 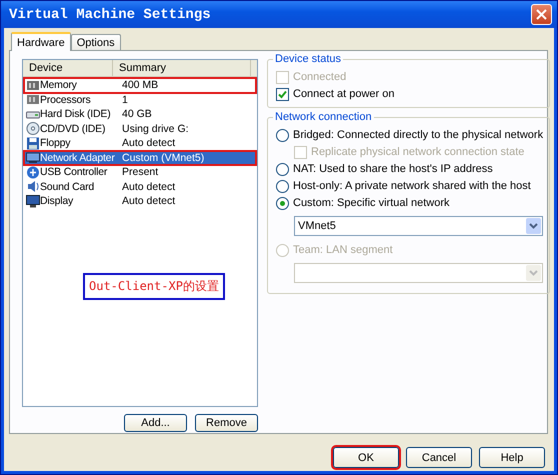 What do you see at coordinates (59, 85) in the screenshot?
I see `device-name: Memory` at bounding box center [59, 85].